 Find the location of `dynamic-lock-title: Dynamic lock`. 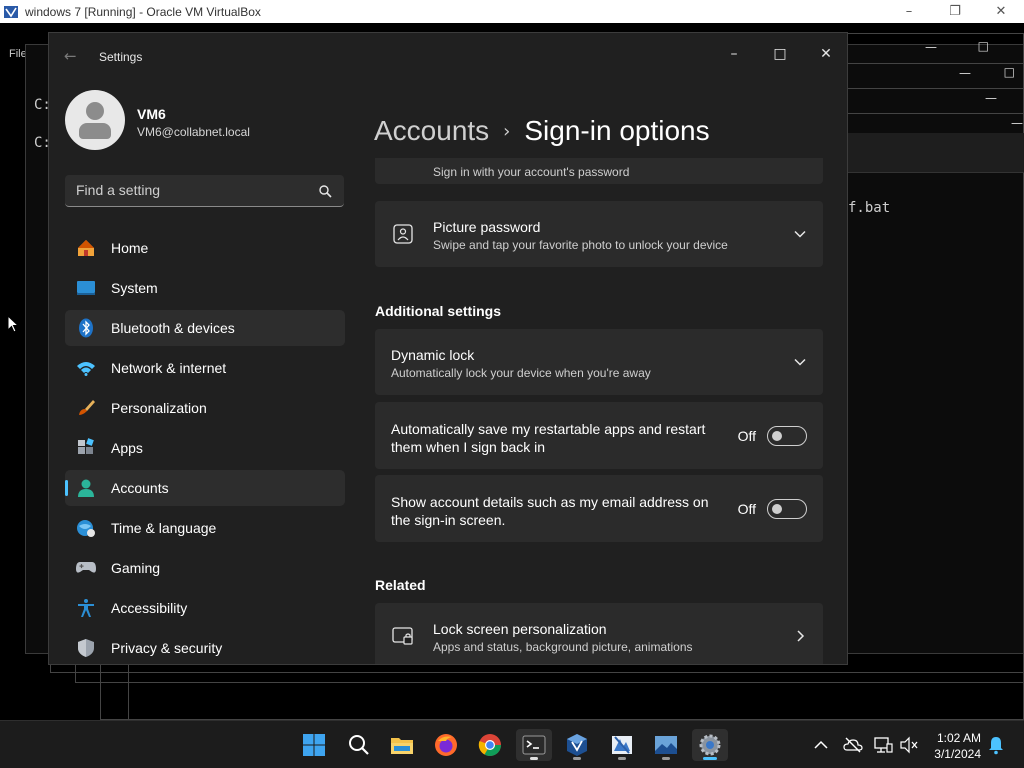

dynamic-lock-title: Dynamic lock is located at coordinates (433, 355).